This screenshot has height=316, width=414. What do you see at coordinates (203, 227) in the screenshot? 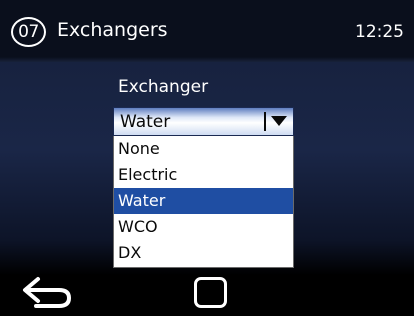
I see `option-wco: WCO` at bounding box center [203, 227].